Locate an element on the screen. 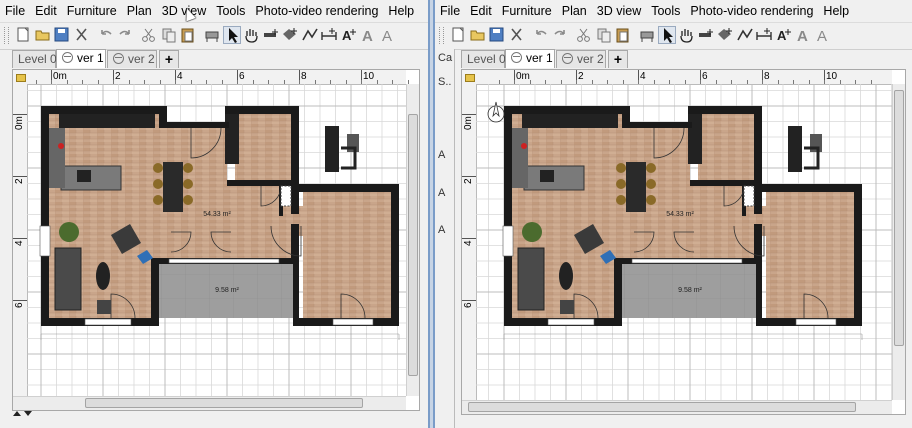  undo-button is located at coordinates (106, 35).